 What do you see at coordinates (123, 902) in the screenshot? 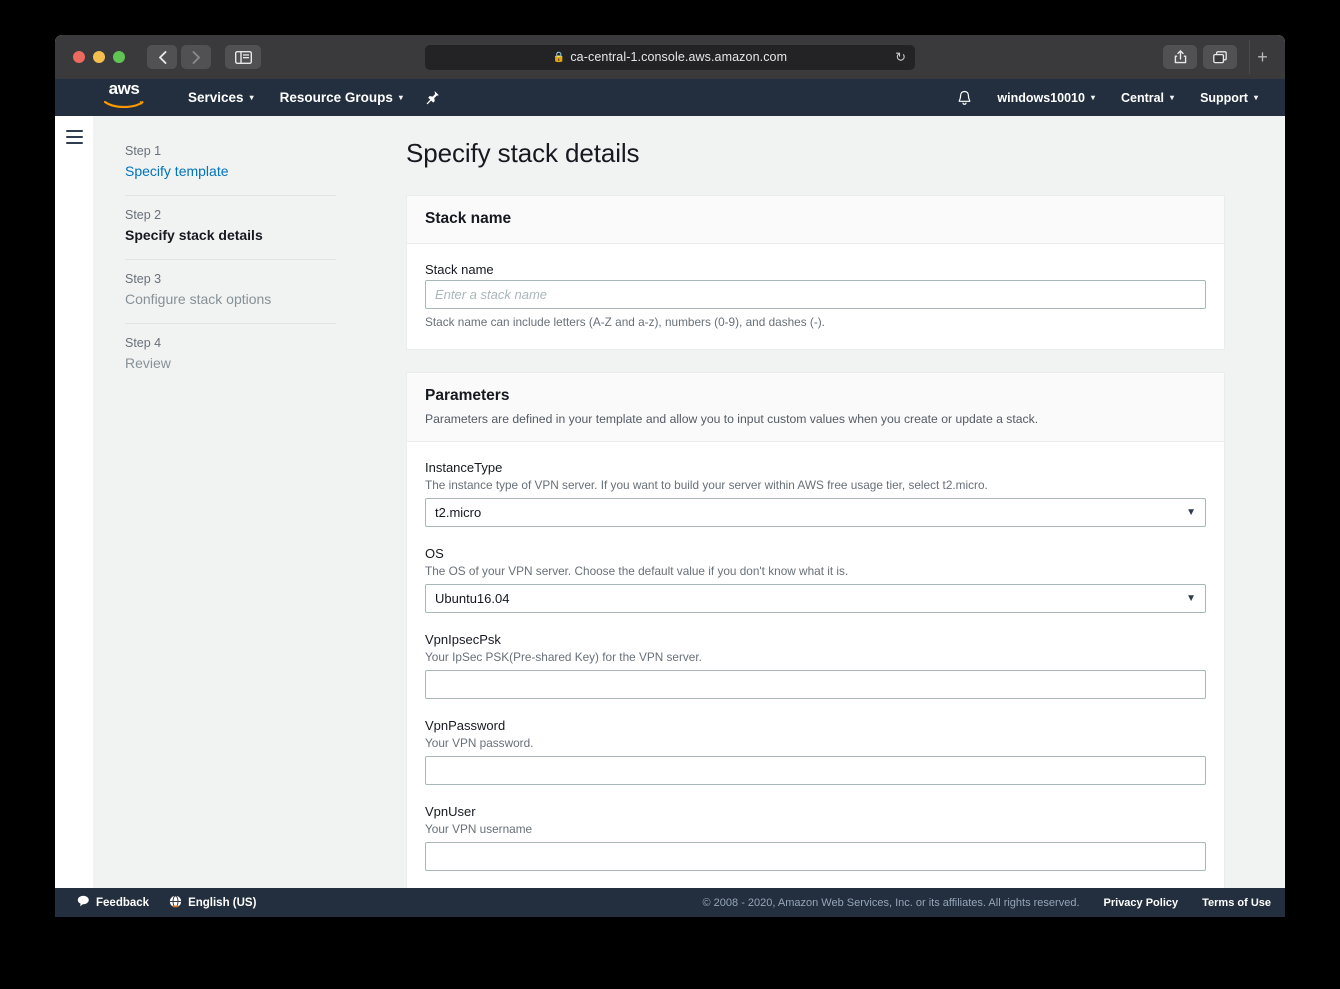
I see `feedback-label: Feedback` at bounding box center [123, 902].